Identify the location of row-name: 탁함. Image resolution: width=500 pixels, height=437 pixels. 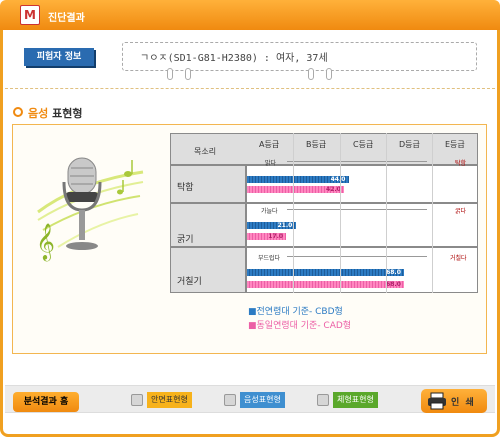
(185, 188).